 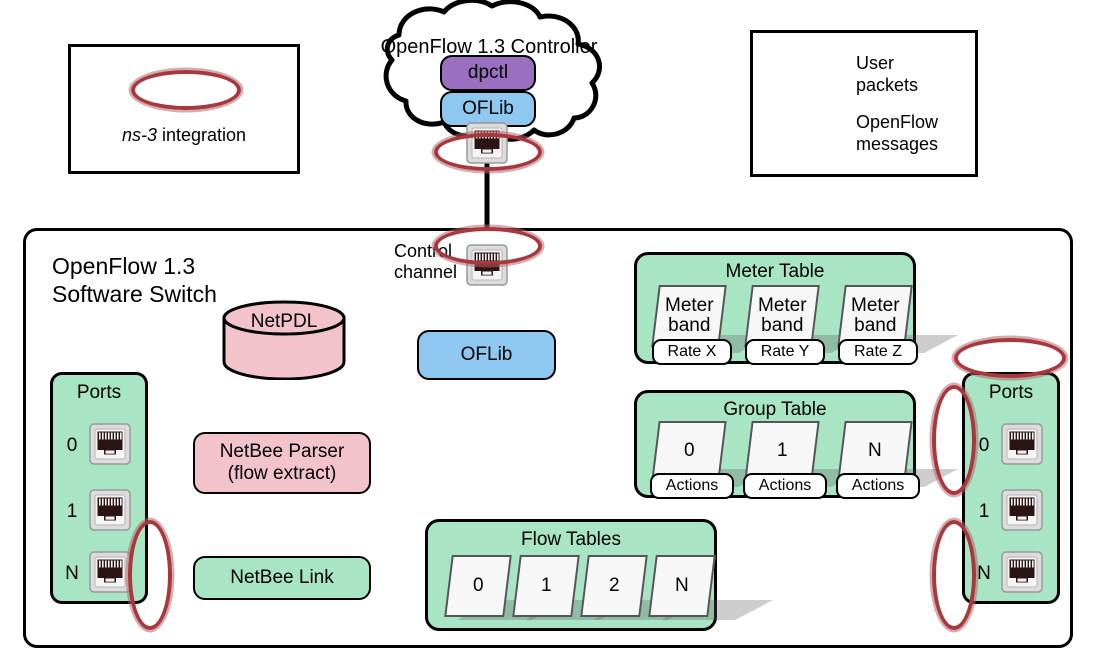 I want to click on meter-card-2: Meter band, so click(x=875, y=316).